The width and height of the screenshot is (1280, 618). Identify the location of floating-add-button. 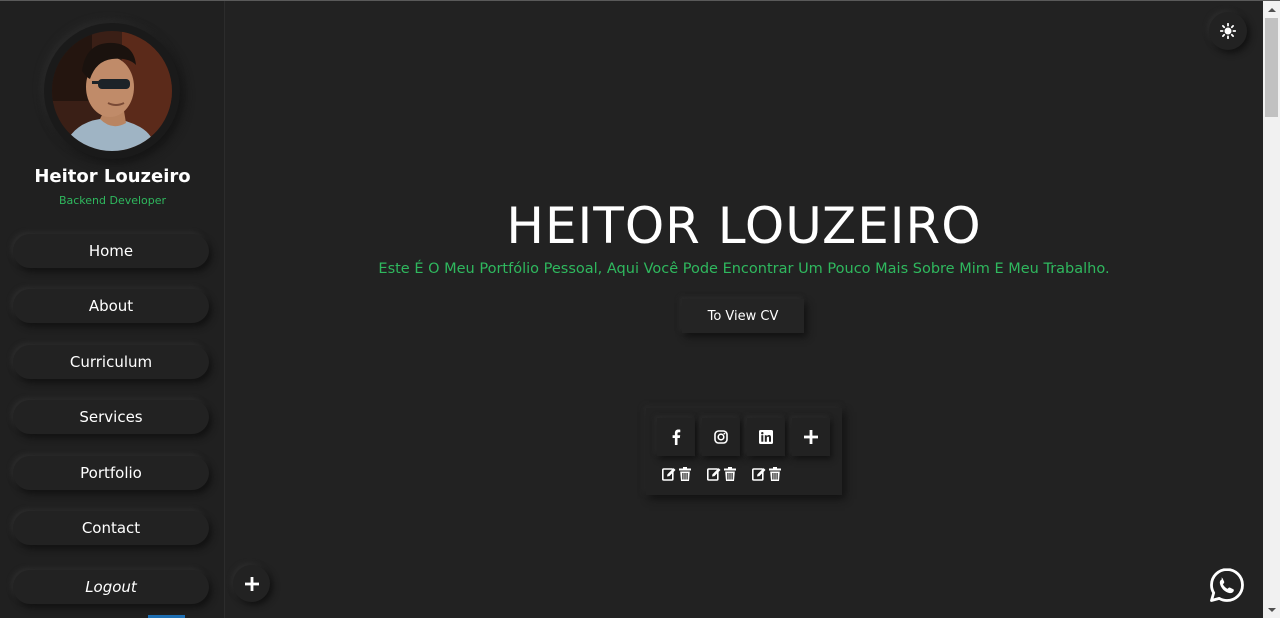
(251, 583).